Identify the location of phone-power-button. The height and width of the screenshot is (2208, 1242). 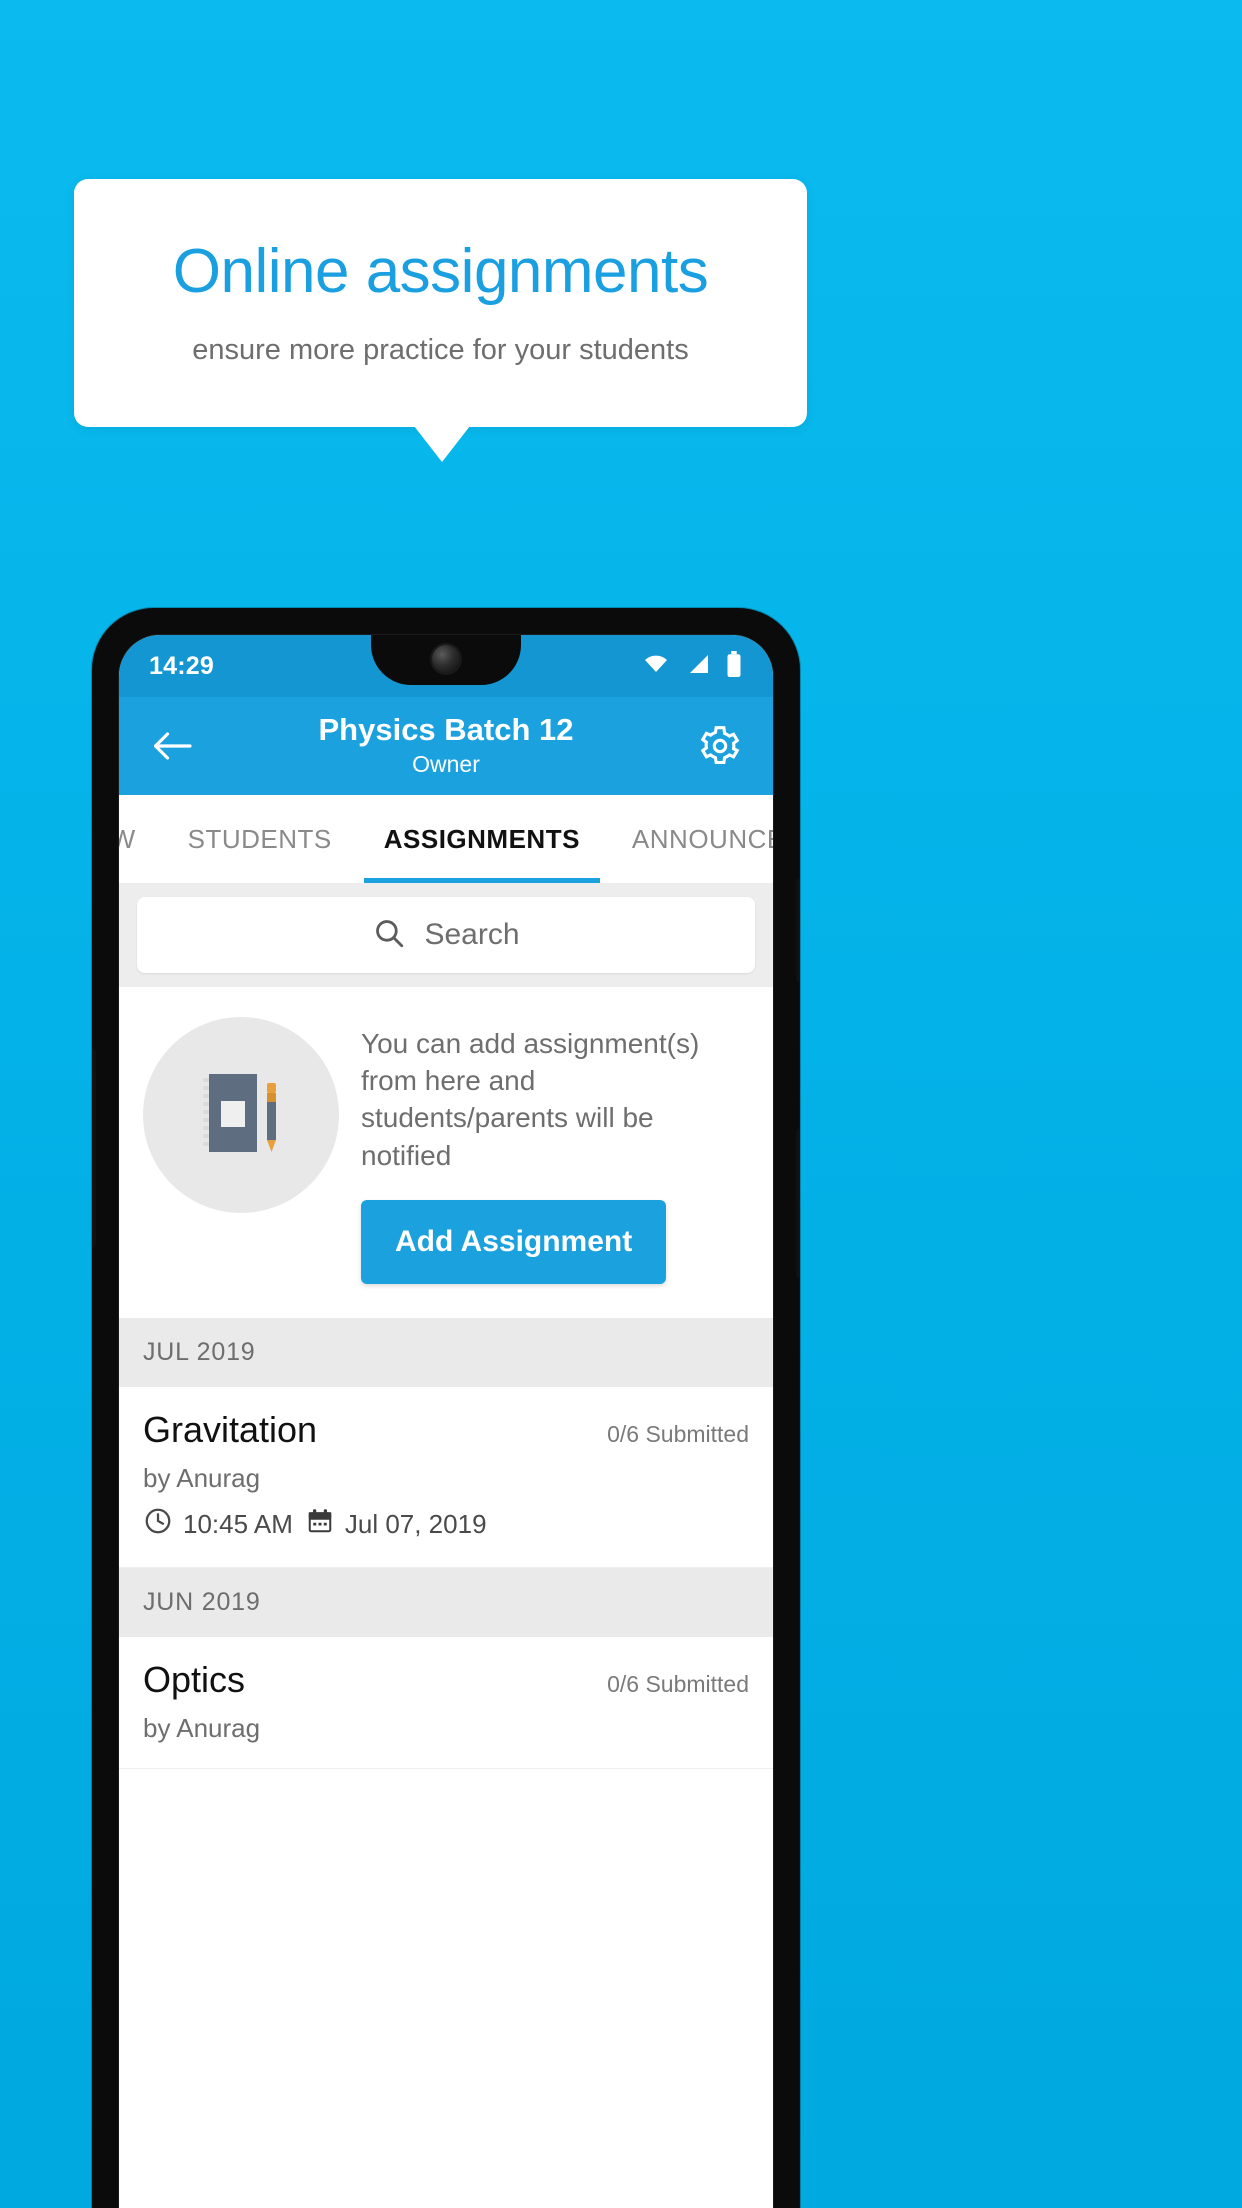
(798, 930).